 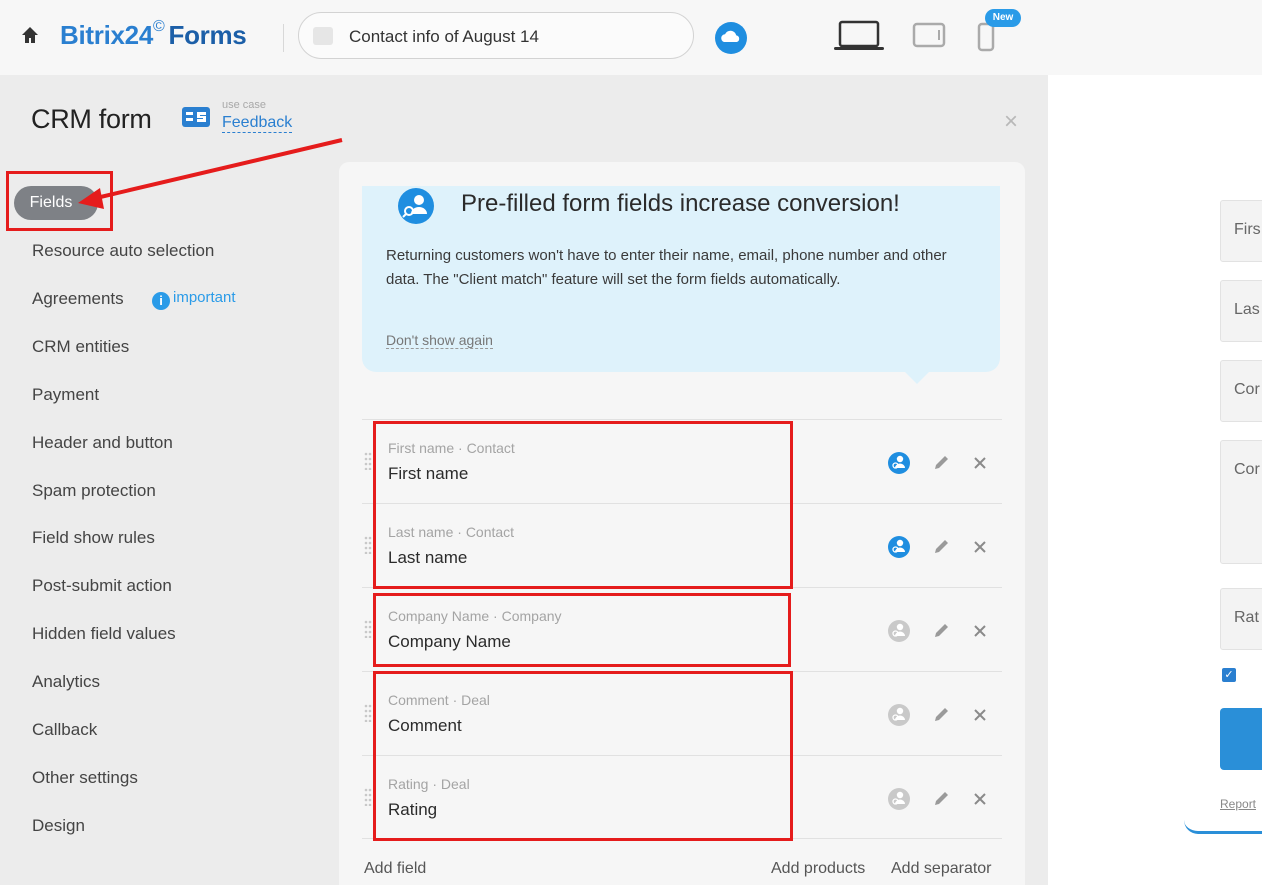 I want to click on preview-field-last-name: Las, so click(x=1241, y=311).